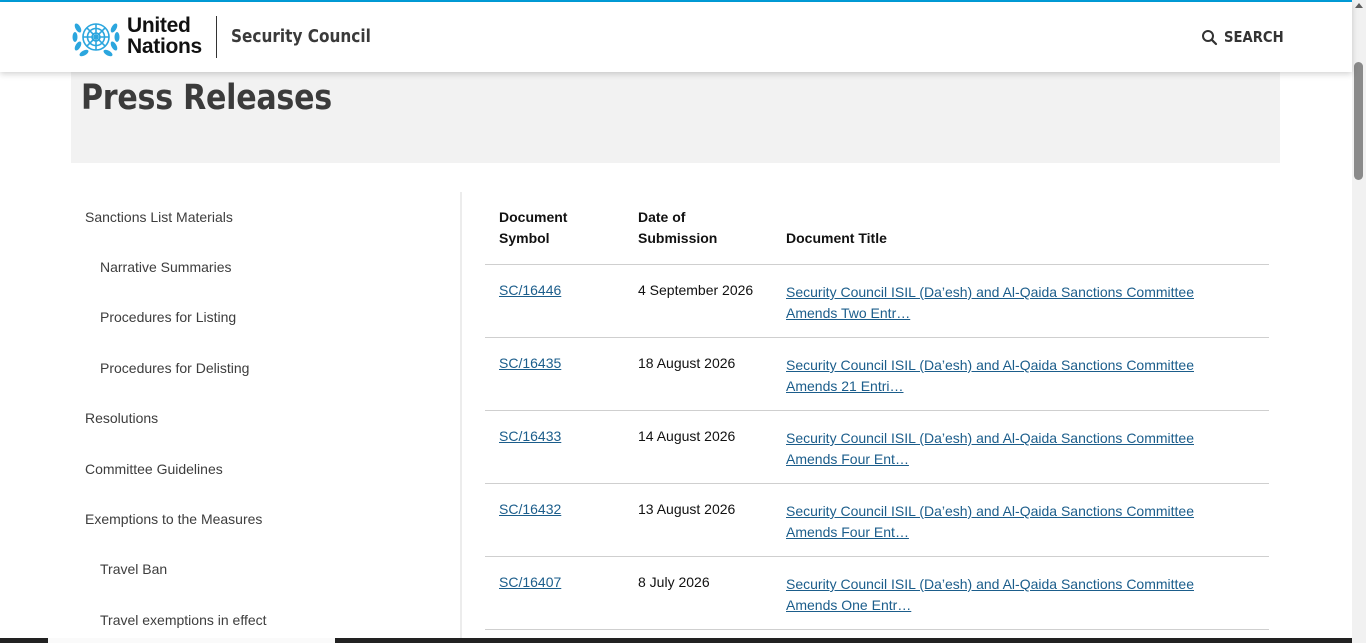  What do you see at coordinates (687, 363) in the screenshot?
I see `submission-date: 18 August 2026` at bounding box center [687, 363].